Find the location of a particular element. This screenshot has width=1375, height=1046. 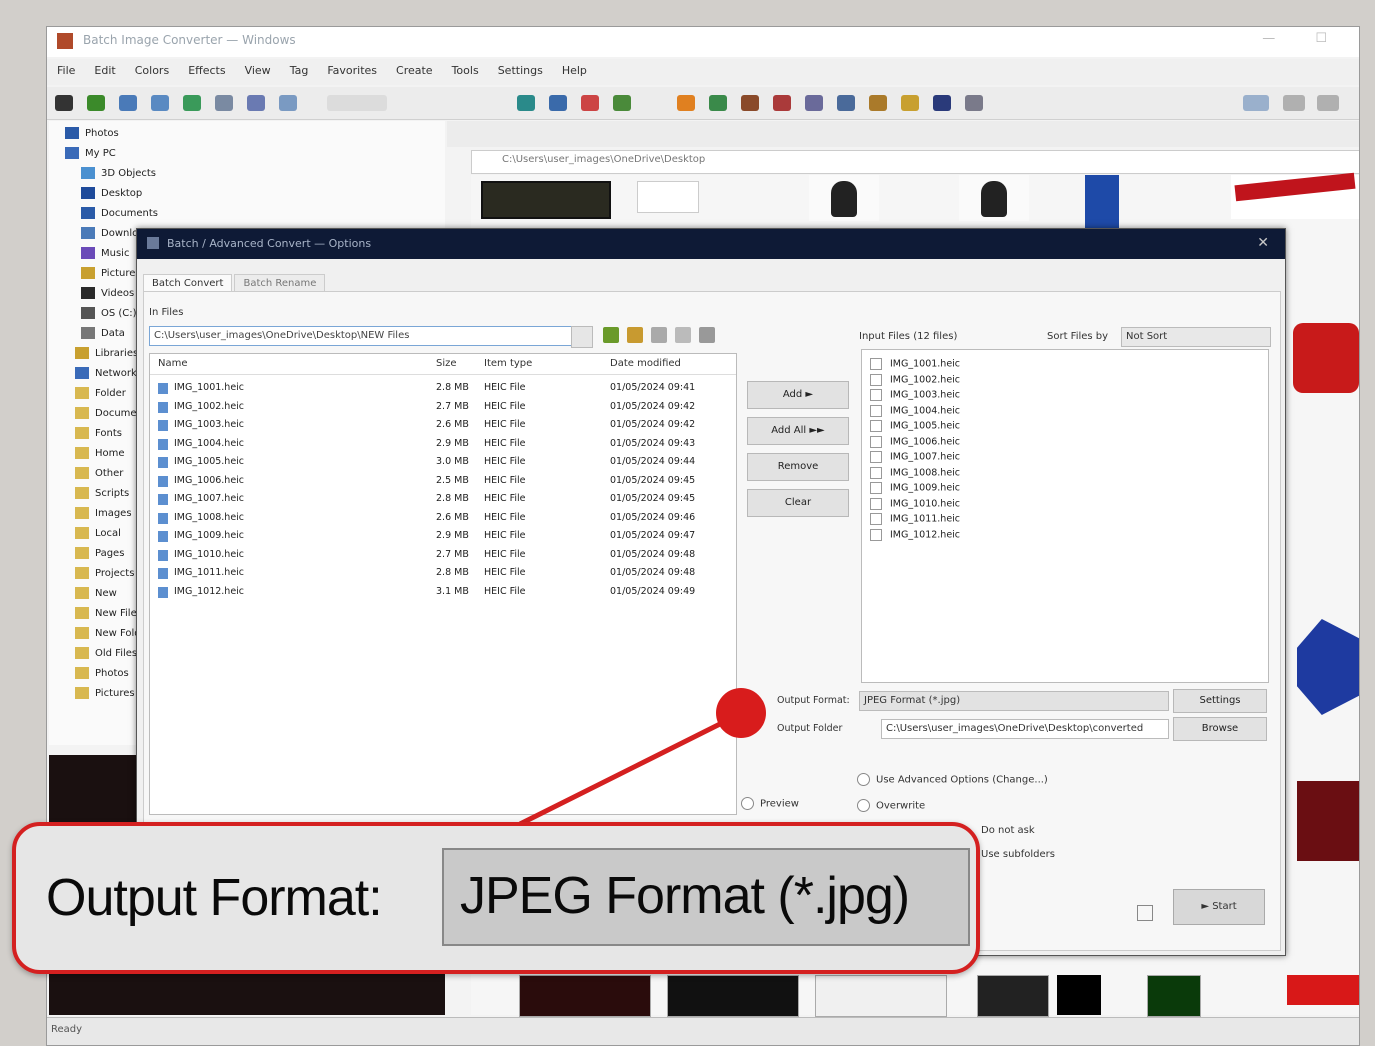

callout-label: Output Format: is located at coordinates (214, 898).